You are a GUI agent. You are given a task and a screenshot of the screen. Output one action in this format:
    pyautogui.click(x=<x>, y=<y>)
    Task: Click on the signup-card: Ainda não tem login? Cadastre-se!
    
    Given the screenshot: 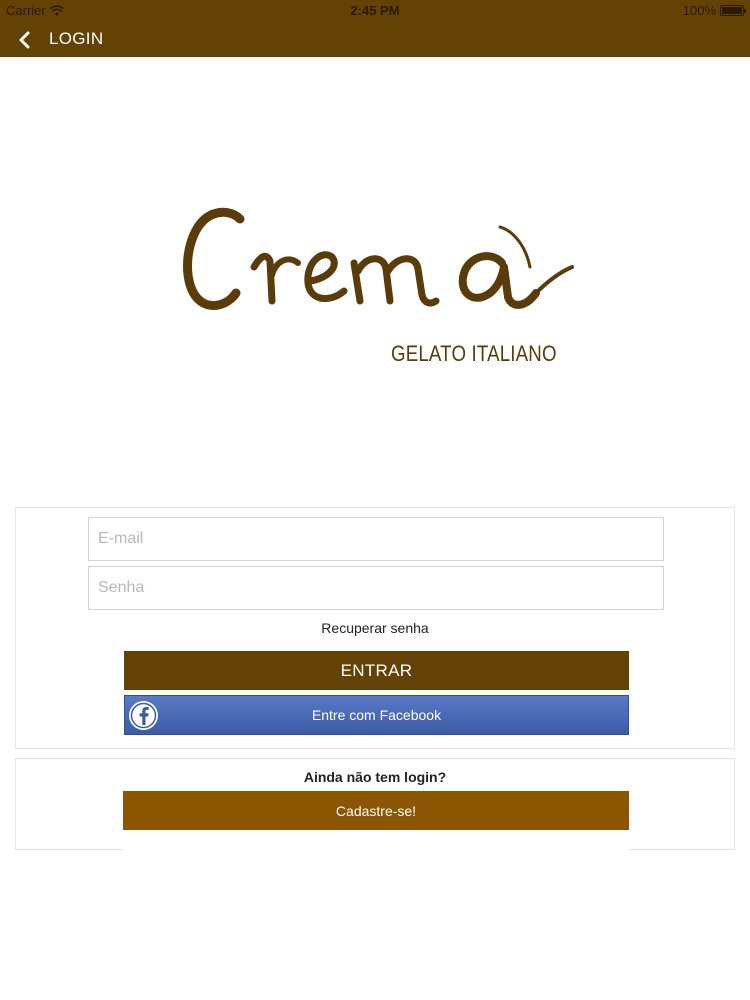 What is the action you would take?
    pyautogui.click(x=375, y=805)
    